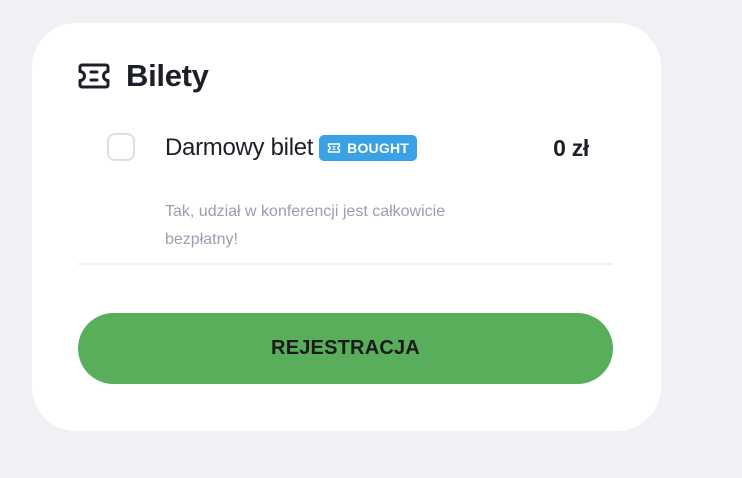 The width and height of the screenshot is (742, 478). What do you see at coordinates (239, 147) in the screenshot?
I see `ticket-name: Darmowy bilet` at bounding box center [239, 147].